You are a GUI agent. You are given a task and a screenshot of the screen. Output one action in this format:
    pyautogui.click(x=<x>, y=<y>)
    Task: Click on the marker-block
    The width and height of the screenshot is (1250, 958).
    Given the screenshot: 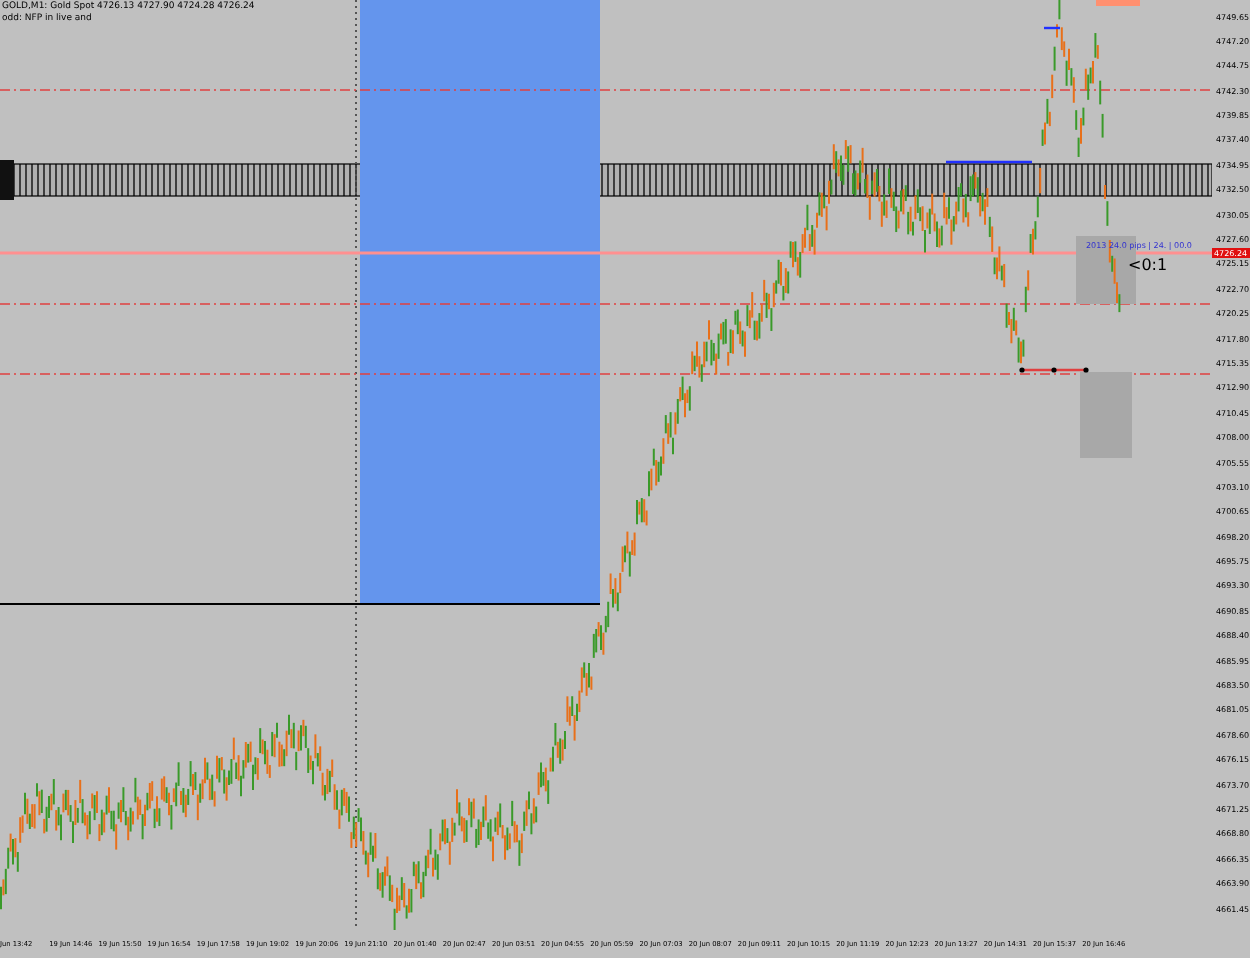 What is the action you would take?
    pyautogui.click(x=7, y=180)
    